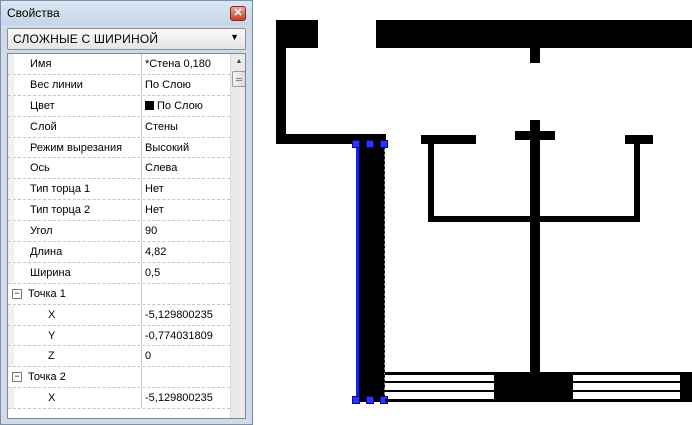  I want to click on partition-horizontal-bottom, so click(534, 219).